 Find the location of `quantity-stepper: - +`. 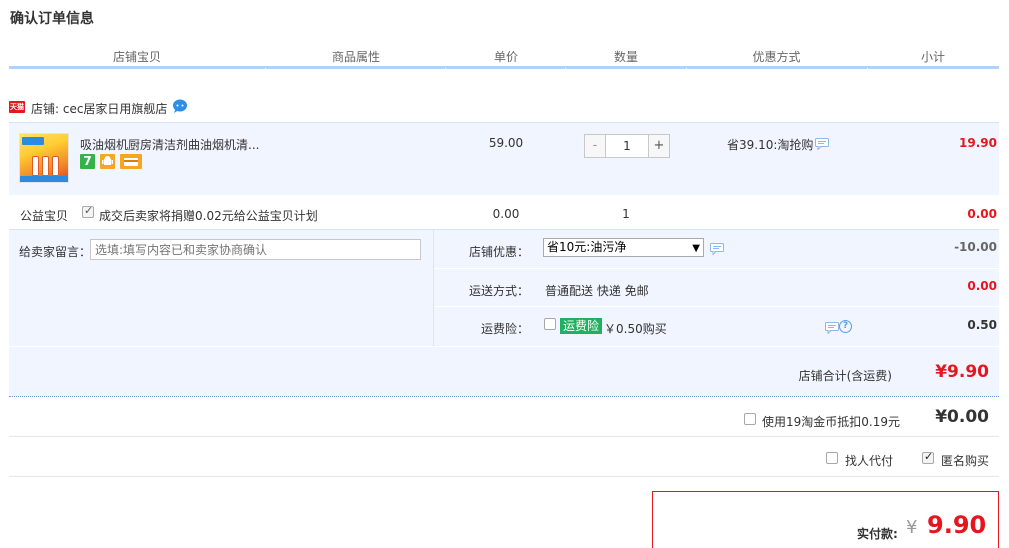

quantity-stepper: - + is located at coordinates (627, 146).